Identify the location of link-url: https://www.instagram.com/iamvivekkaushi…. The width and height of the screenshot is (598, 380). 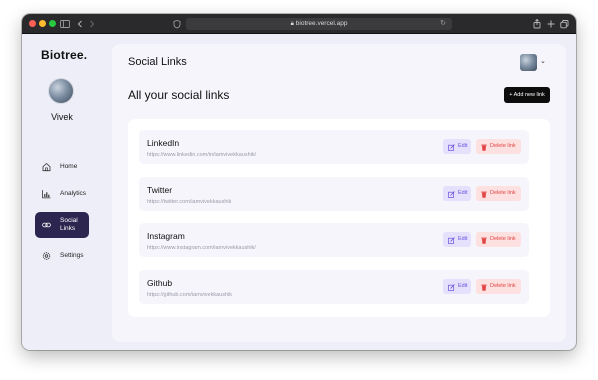
(201, 248).